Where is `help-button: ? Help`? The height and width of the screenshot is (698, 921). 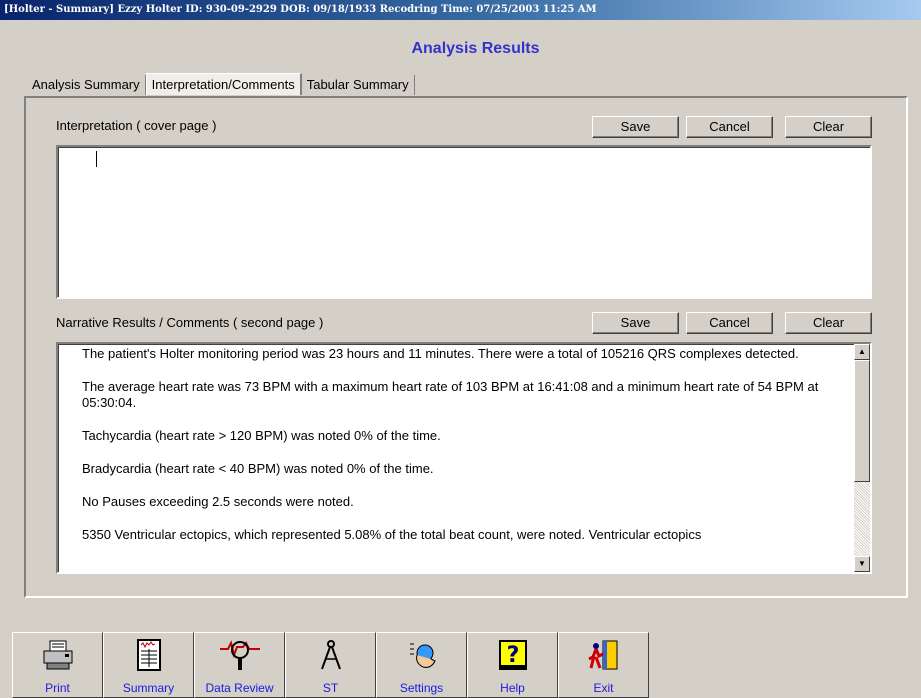
help-button: ? Help is located at coordinates (512, 665).